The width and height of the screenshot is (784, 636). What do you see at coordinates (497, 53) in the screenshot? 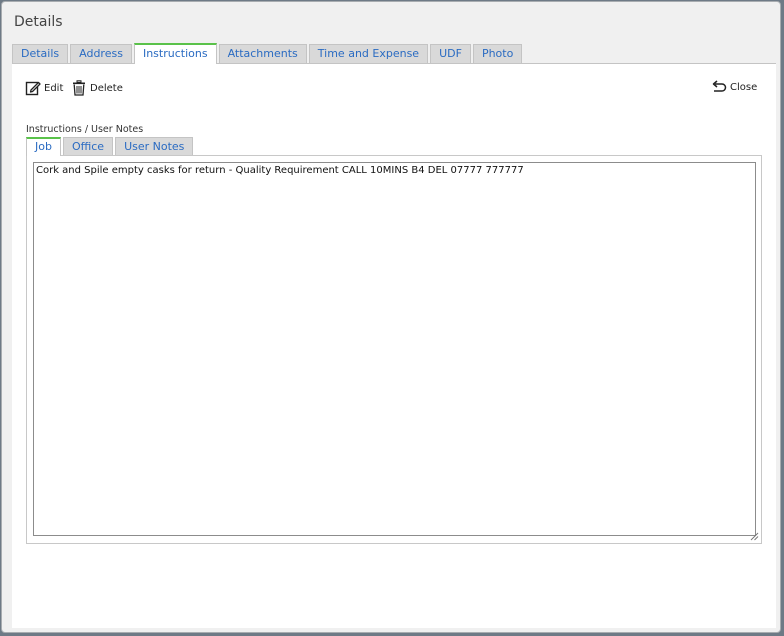
I see `tab-photo: Photo` at bounding box center [497, 53].